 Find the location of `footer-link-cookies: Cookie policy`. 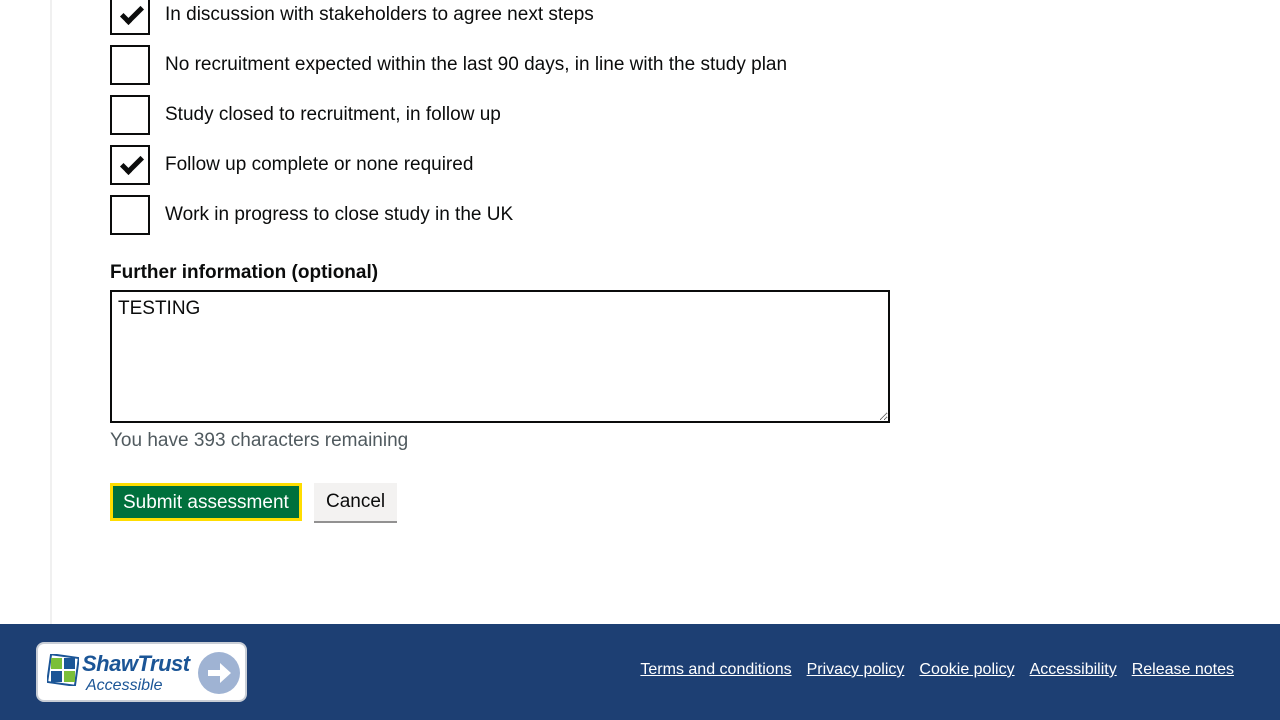

footer-link-cookies: Cookie policy is located at coordinates (966, 670).